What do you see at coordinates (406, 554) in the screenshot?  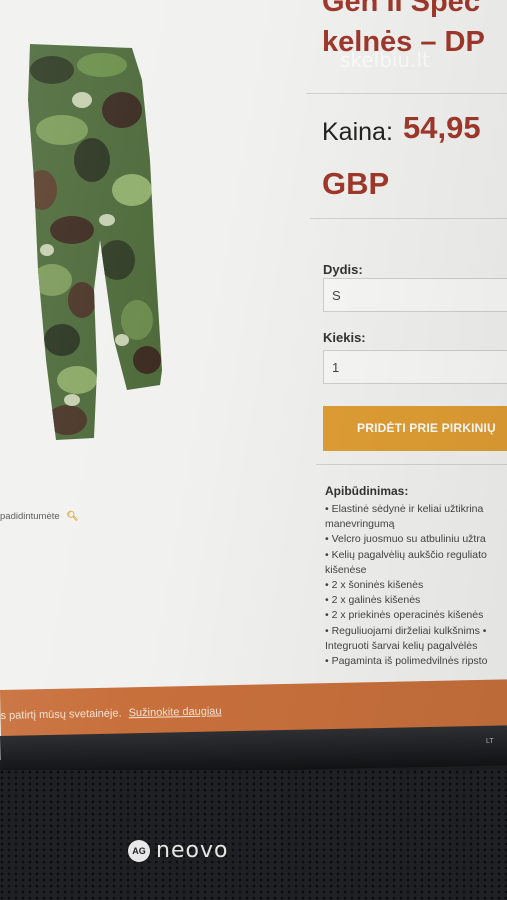 I see `description-item: • Kelių pagalvėlių aukščio reguliato` at bounding box center [406, 554].